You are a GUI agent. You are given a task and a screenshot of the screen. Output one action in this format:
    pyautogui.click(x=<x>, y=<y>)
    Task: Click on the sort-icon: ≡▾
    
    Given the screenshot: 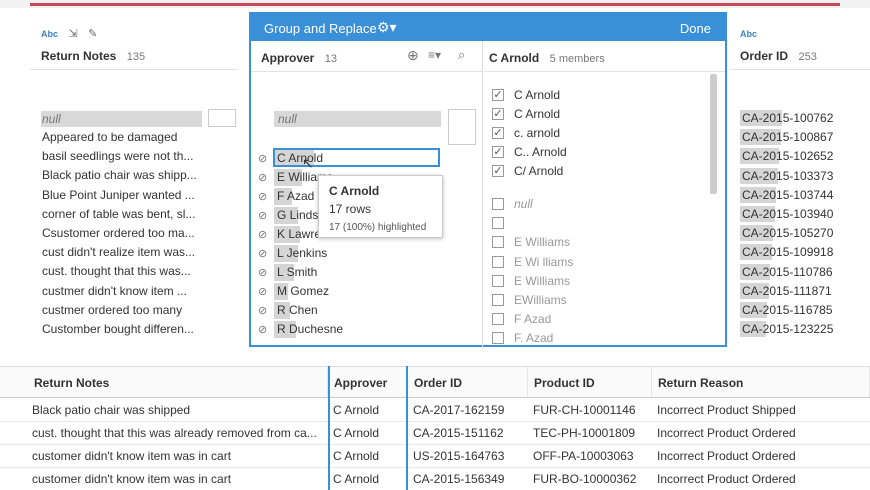 What is the action you would take?
    pyautogui.click(x=434, y=55)
    